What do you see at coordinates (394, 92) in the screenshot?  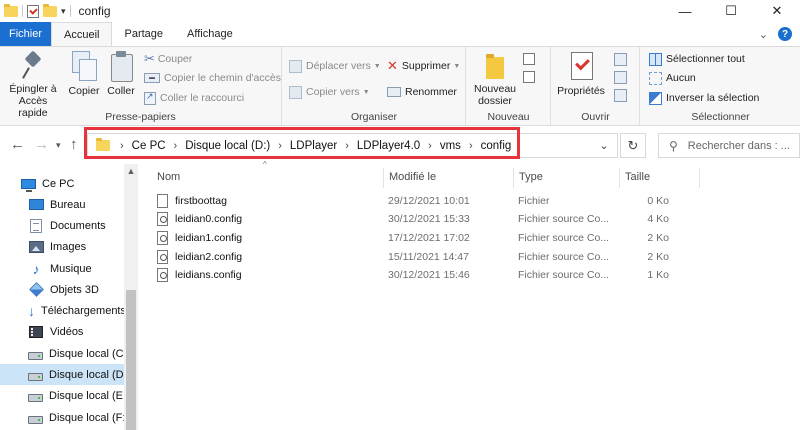 I see `rename-icon` at bounding box center [394, 92].